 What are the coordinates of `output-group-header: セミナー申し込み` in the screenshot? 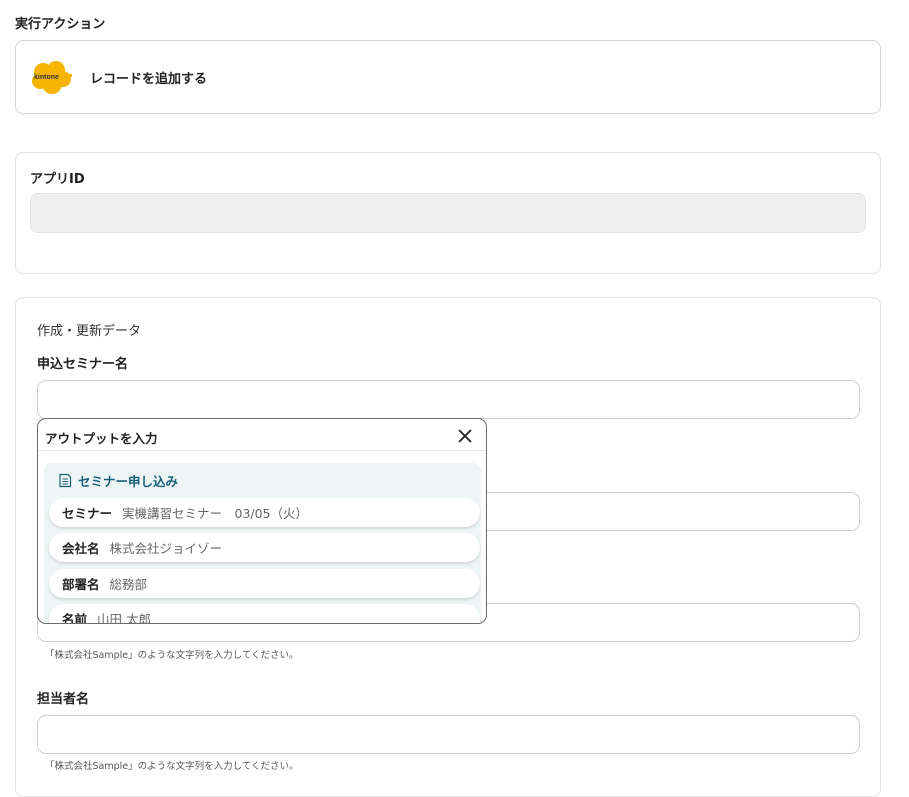 It's located at (118, 480).